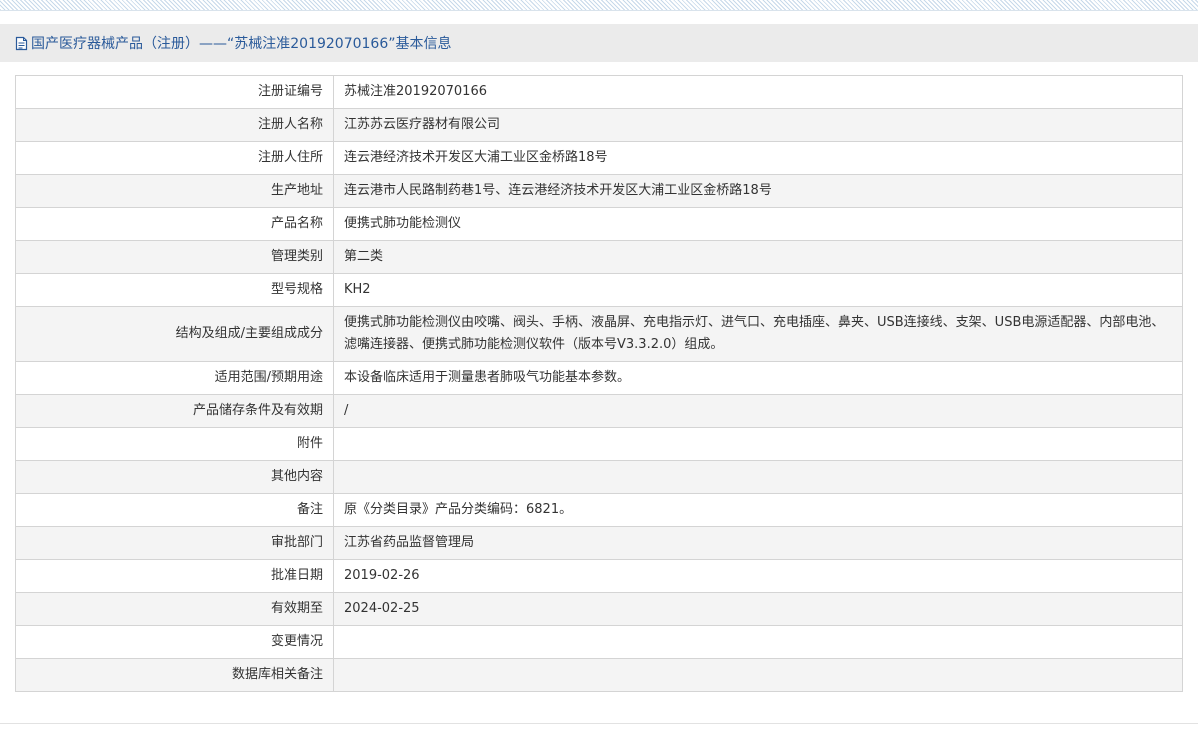  I want to click on table-row: 产品名称 便携式肺功能检测仪, so click(599, 224).